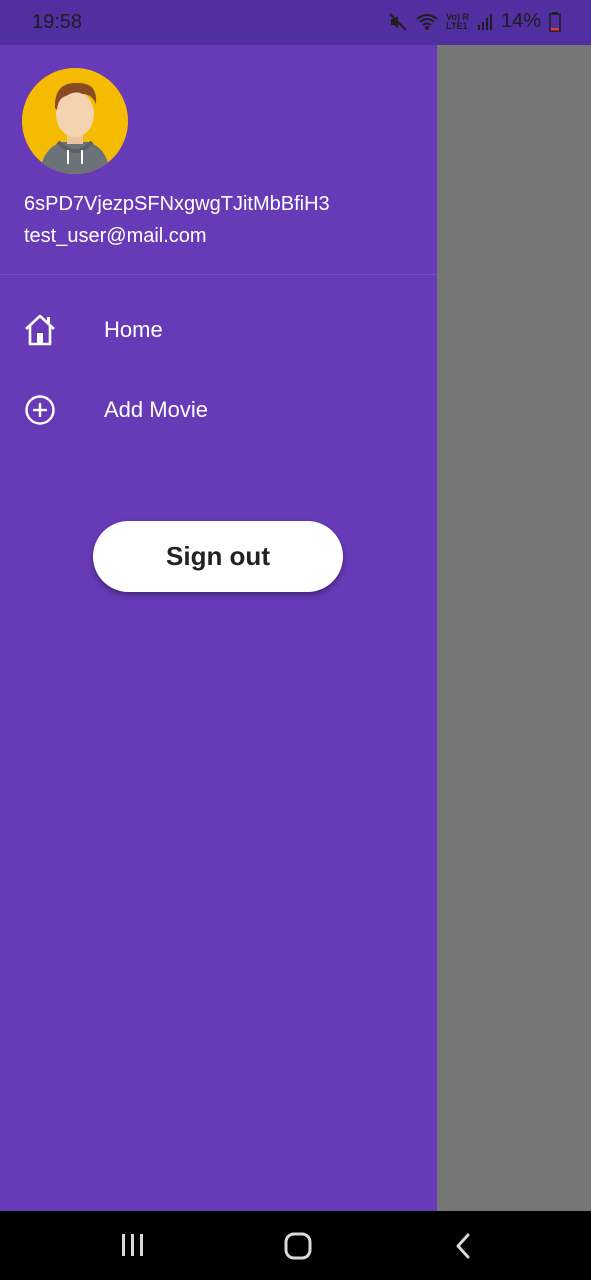 The height and width of the screenshot is (1280, 591). Describe the element at coordinates (398, 21) in the screenshot. I see `mute-icon` at that location.